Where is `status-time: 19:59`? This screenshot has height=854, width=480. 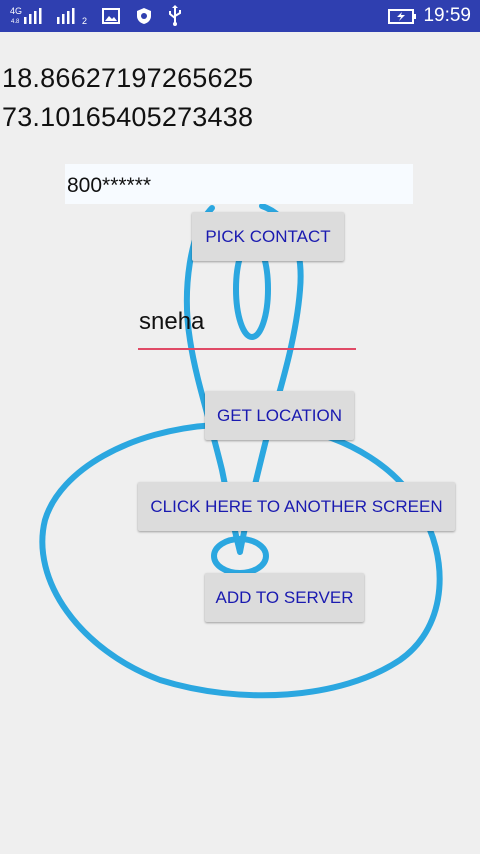 status-time: 19:59 is located at coordinates (447, 15).